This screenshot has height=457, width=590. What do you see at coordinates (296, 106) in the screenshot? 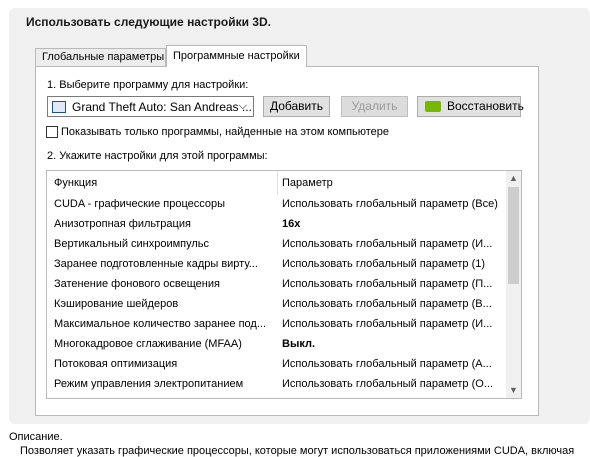
I see `add-button: Добавить` at bounding box center [296, 106].